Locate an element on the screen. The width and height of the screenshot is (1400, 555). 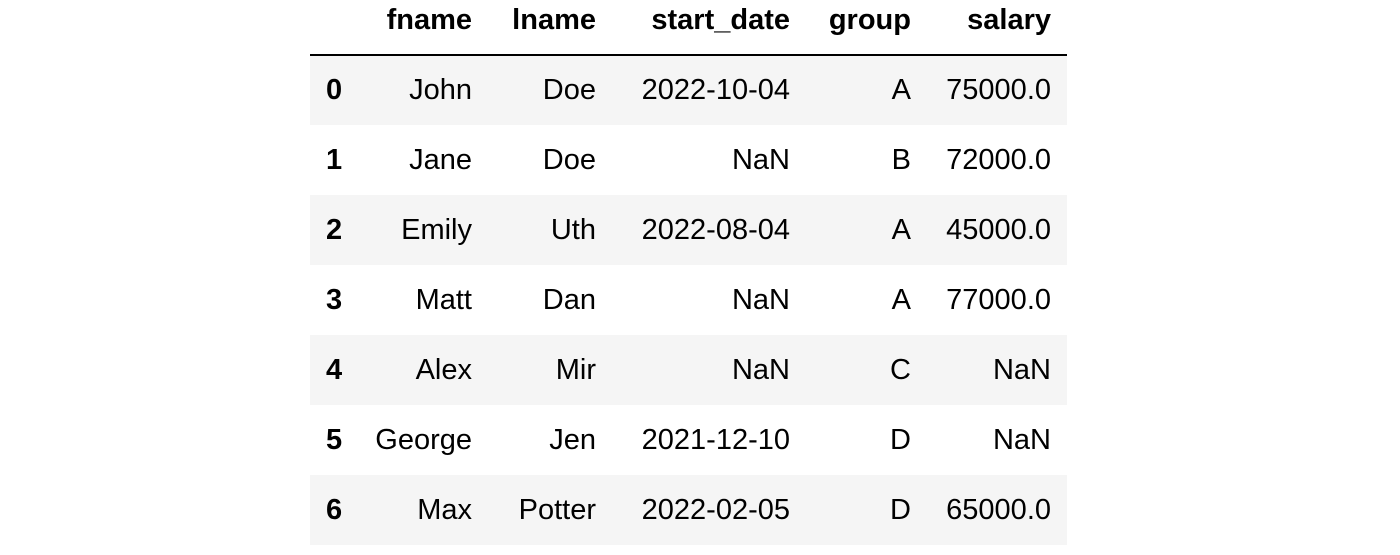
table-row: 5 George Jen 2021-12-10 D NaN is located at coordinates (688, 440).